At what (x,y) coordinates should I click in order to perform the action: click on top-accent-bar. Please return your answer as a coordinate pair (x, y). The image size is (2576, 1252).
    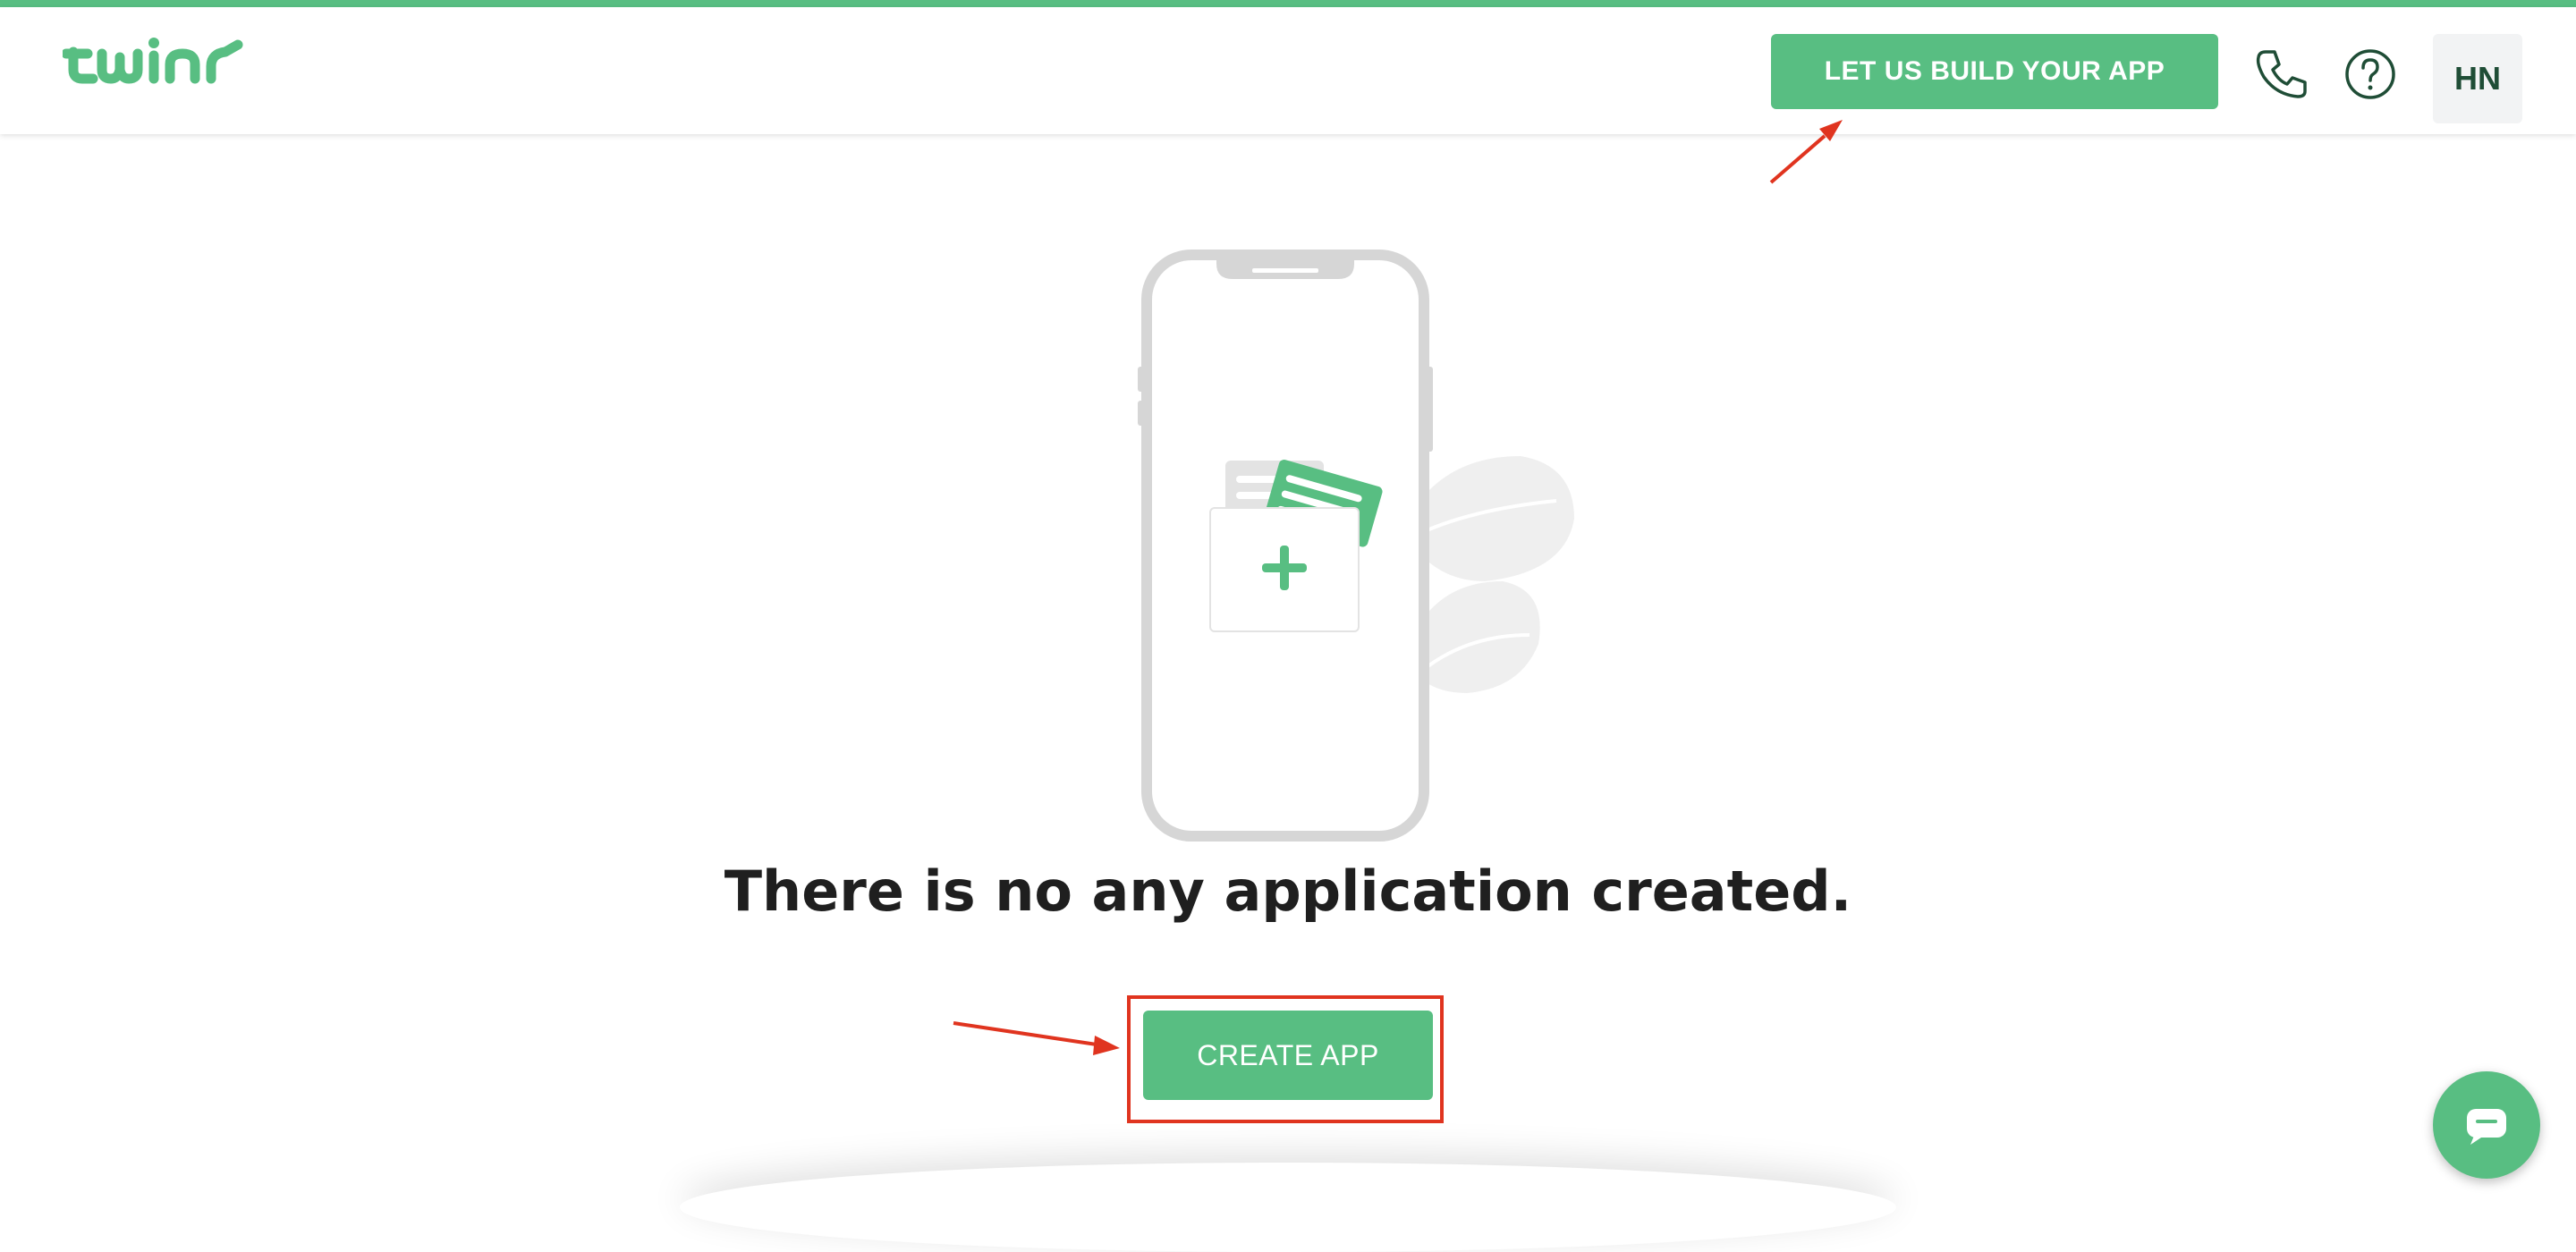
    Looking at the image, I should click on (1288, 4).